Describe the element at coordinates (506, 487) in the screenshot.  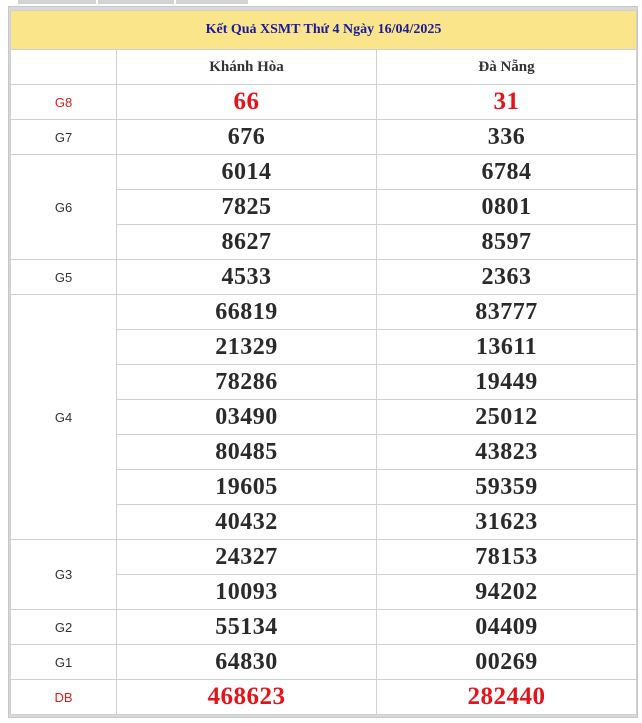
I see `prize-number-da-nang: 59359` at that location.